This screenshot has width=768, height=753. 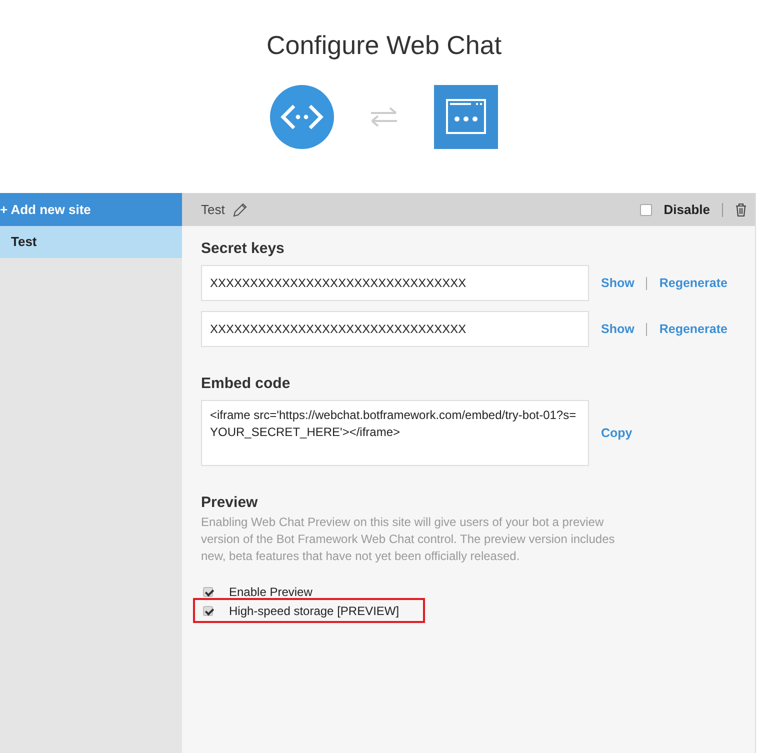 What do you see at coordinates (243, 248) in the screenshot?
I see `section-heading: Secret keys` at bounding box center [243, 248].